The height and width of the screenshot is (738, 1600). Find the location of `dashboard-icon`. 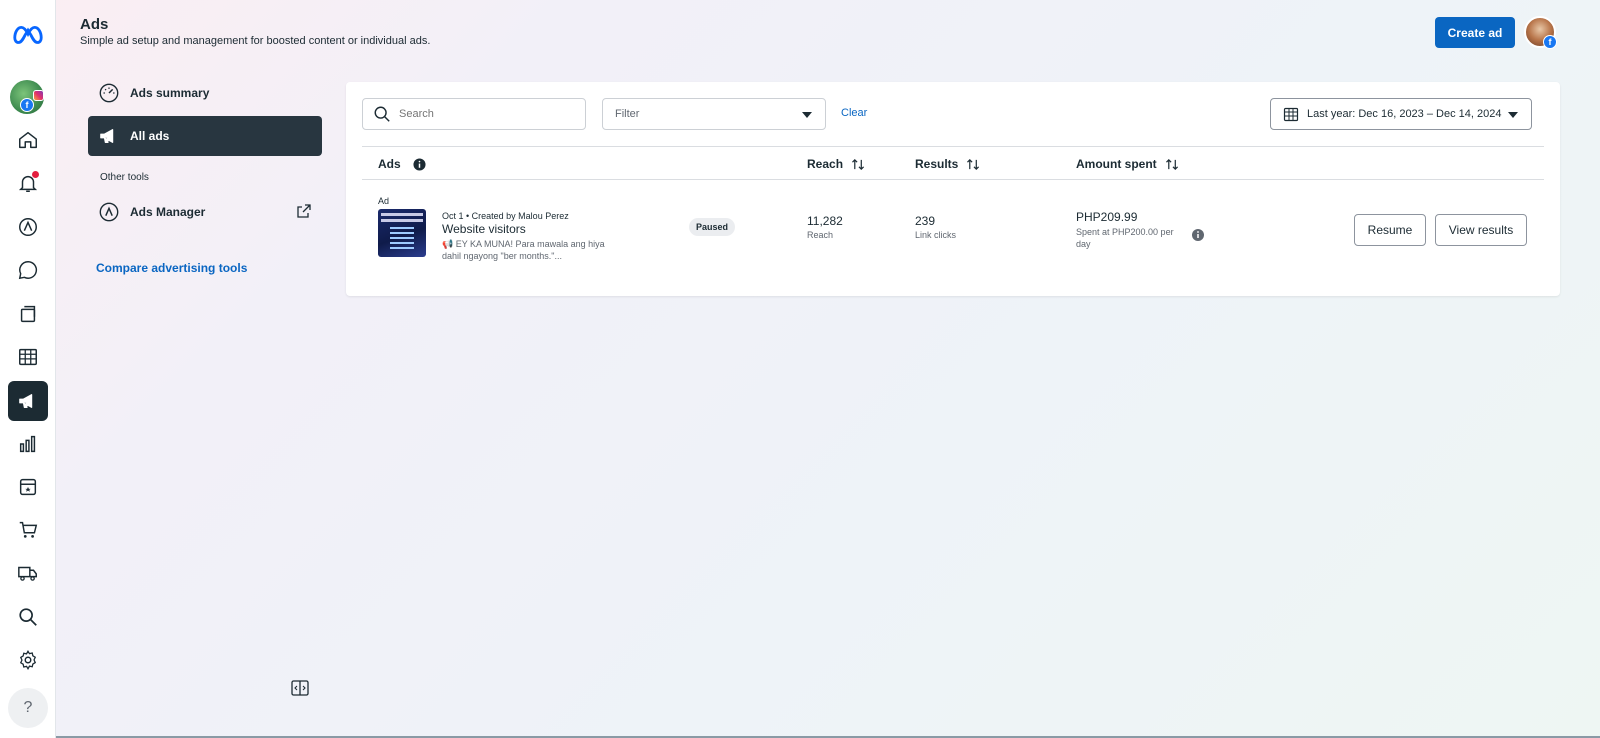

dashboard-icon is located at coordinates (109, 93).